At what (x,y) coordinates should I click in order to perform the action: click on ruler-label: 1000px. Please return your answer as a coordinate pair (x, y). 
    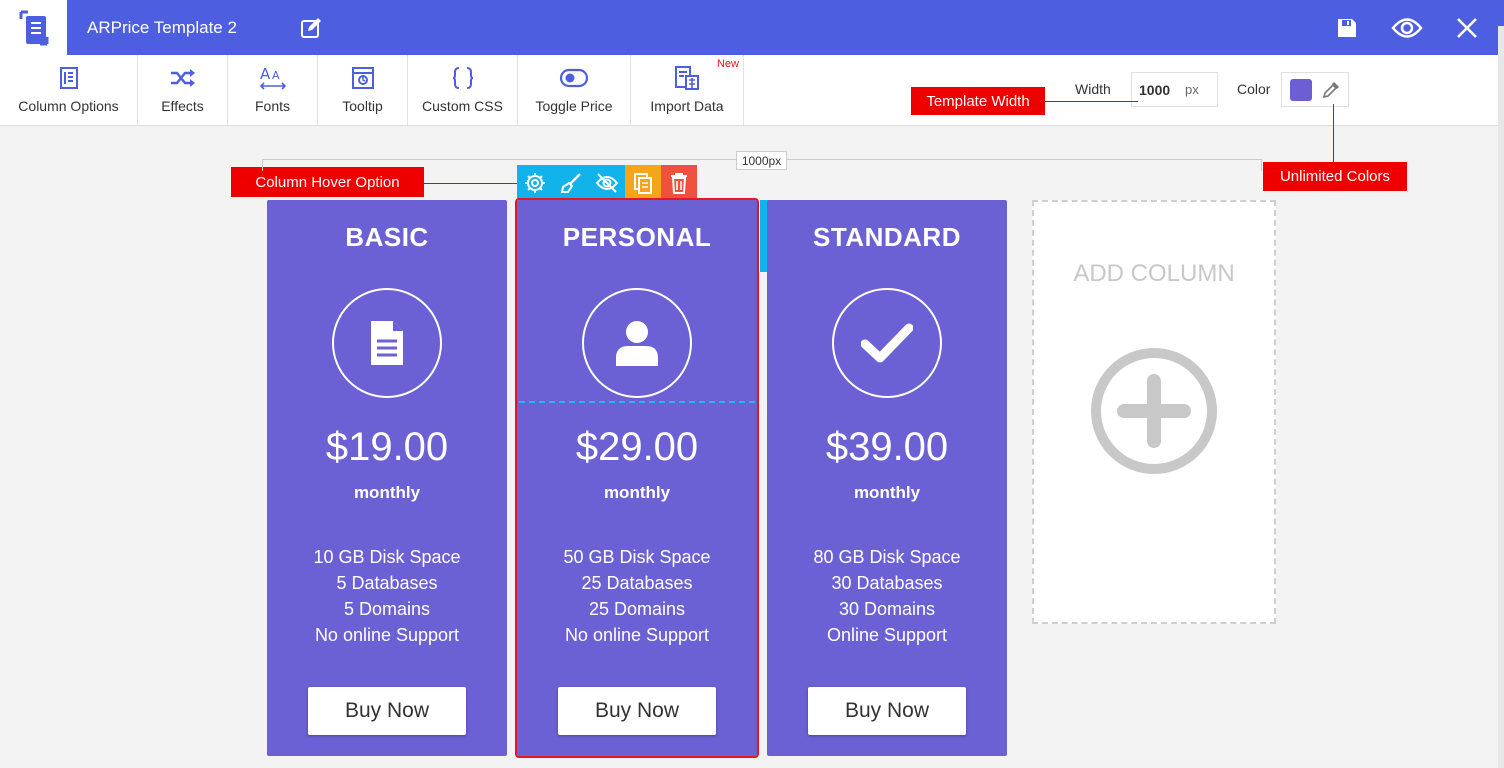
    Looking at the image, I should click on (761, 160).